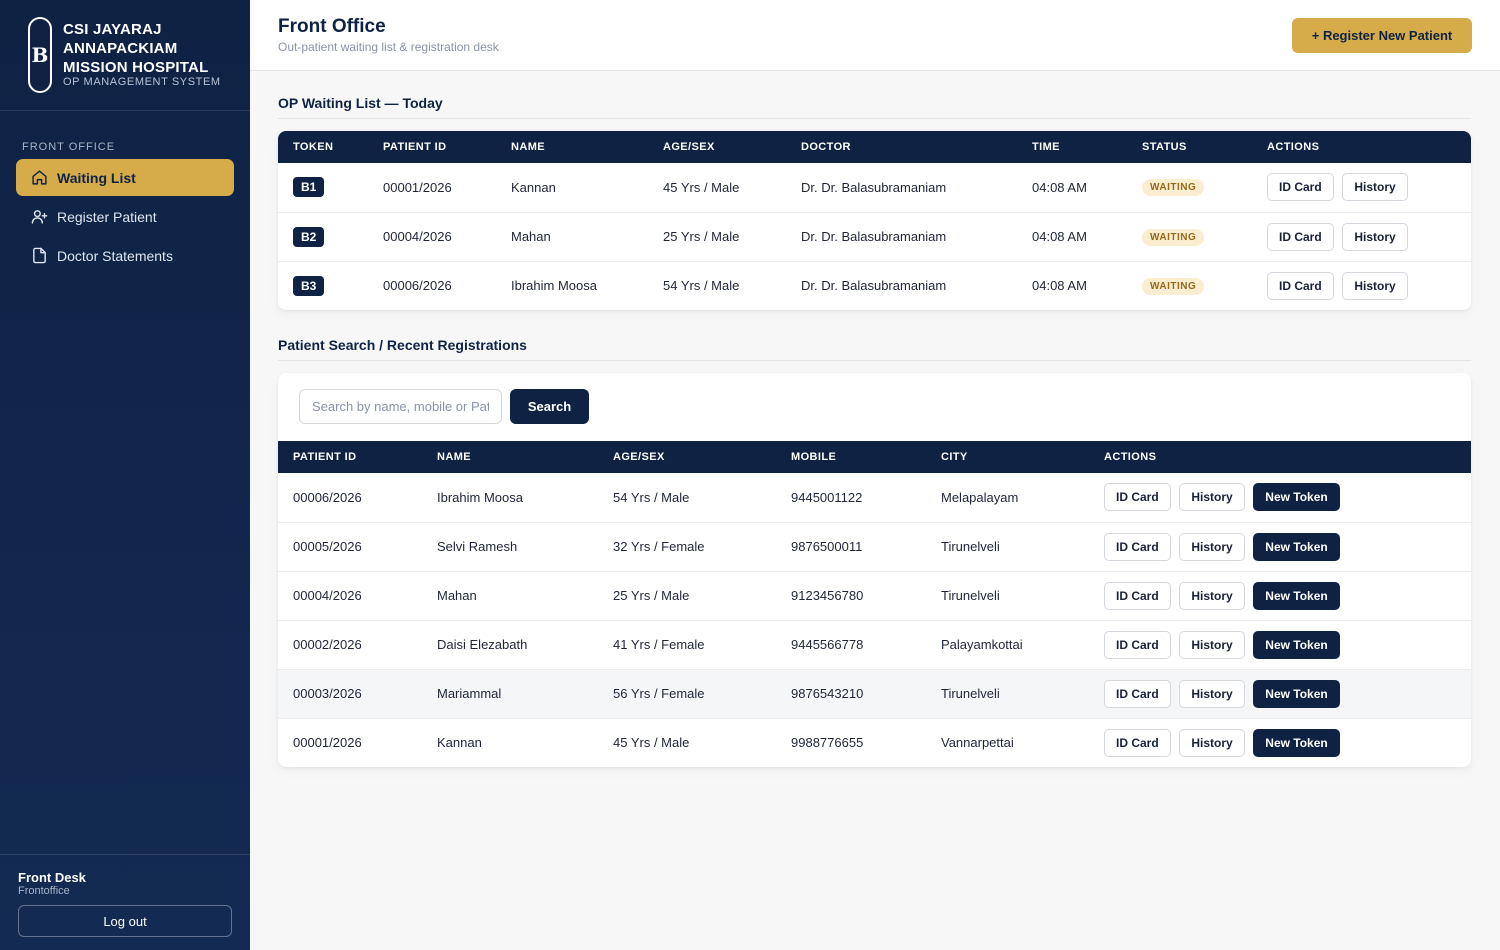  I want to click on system-subtitle: OP MANAGEMENT SYSTEM, so click(142, 82).